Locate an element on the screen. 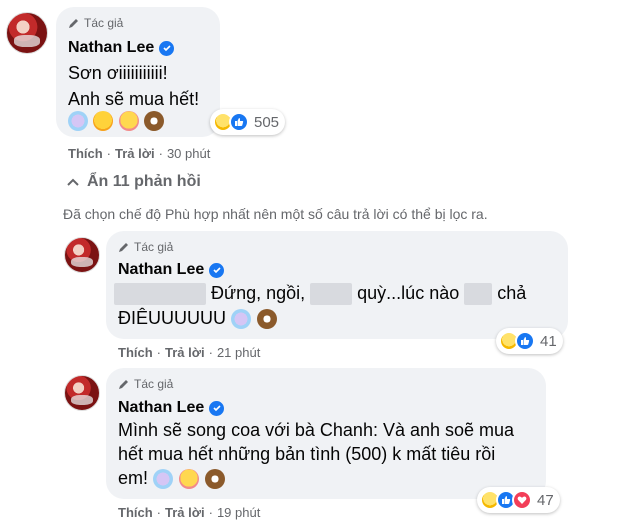 Image resolution: width=620 pixels, height=527 pixels. reply-text-part: em! is located at coordinates (133, 478).